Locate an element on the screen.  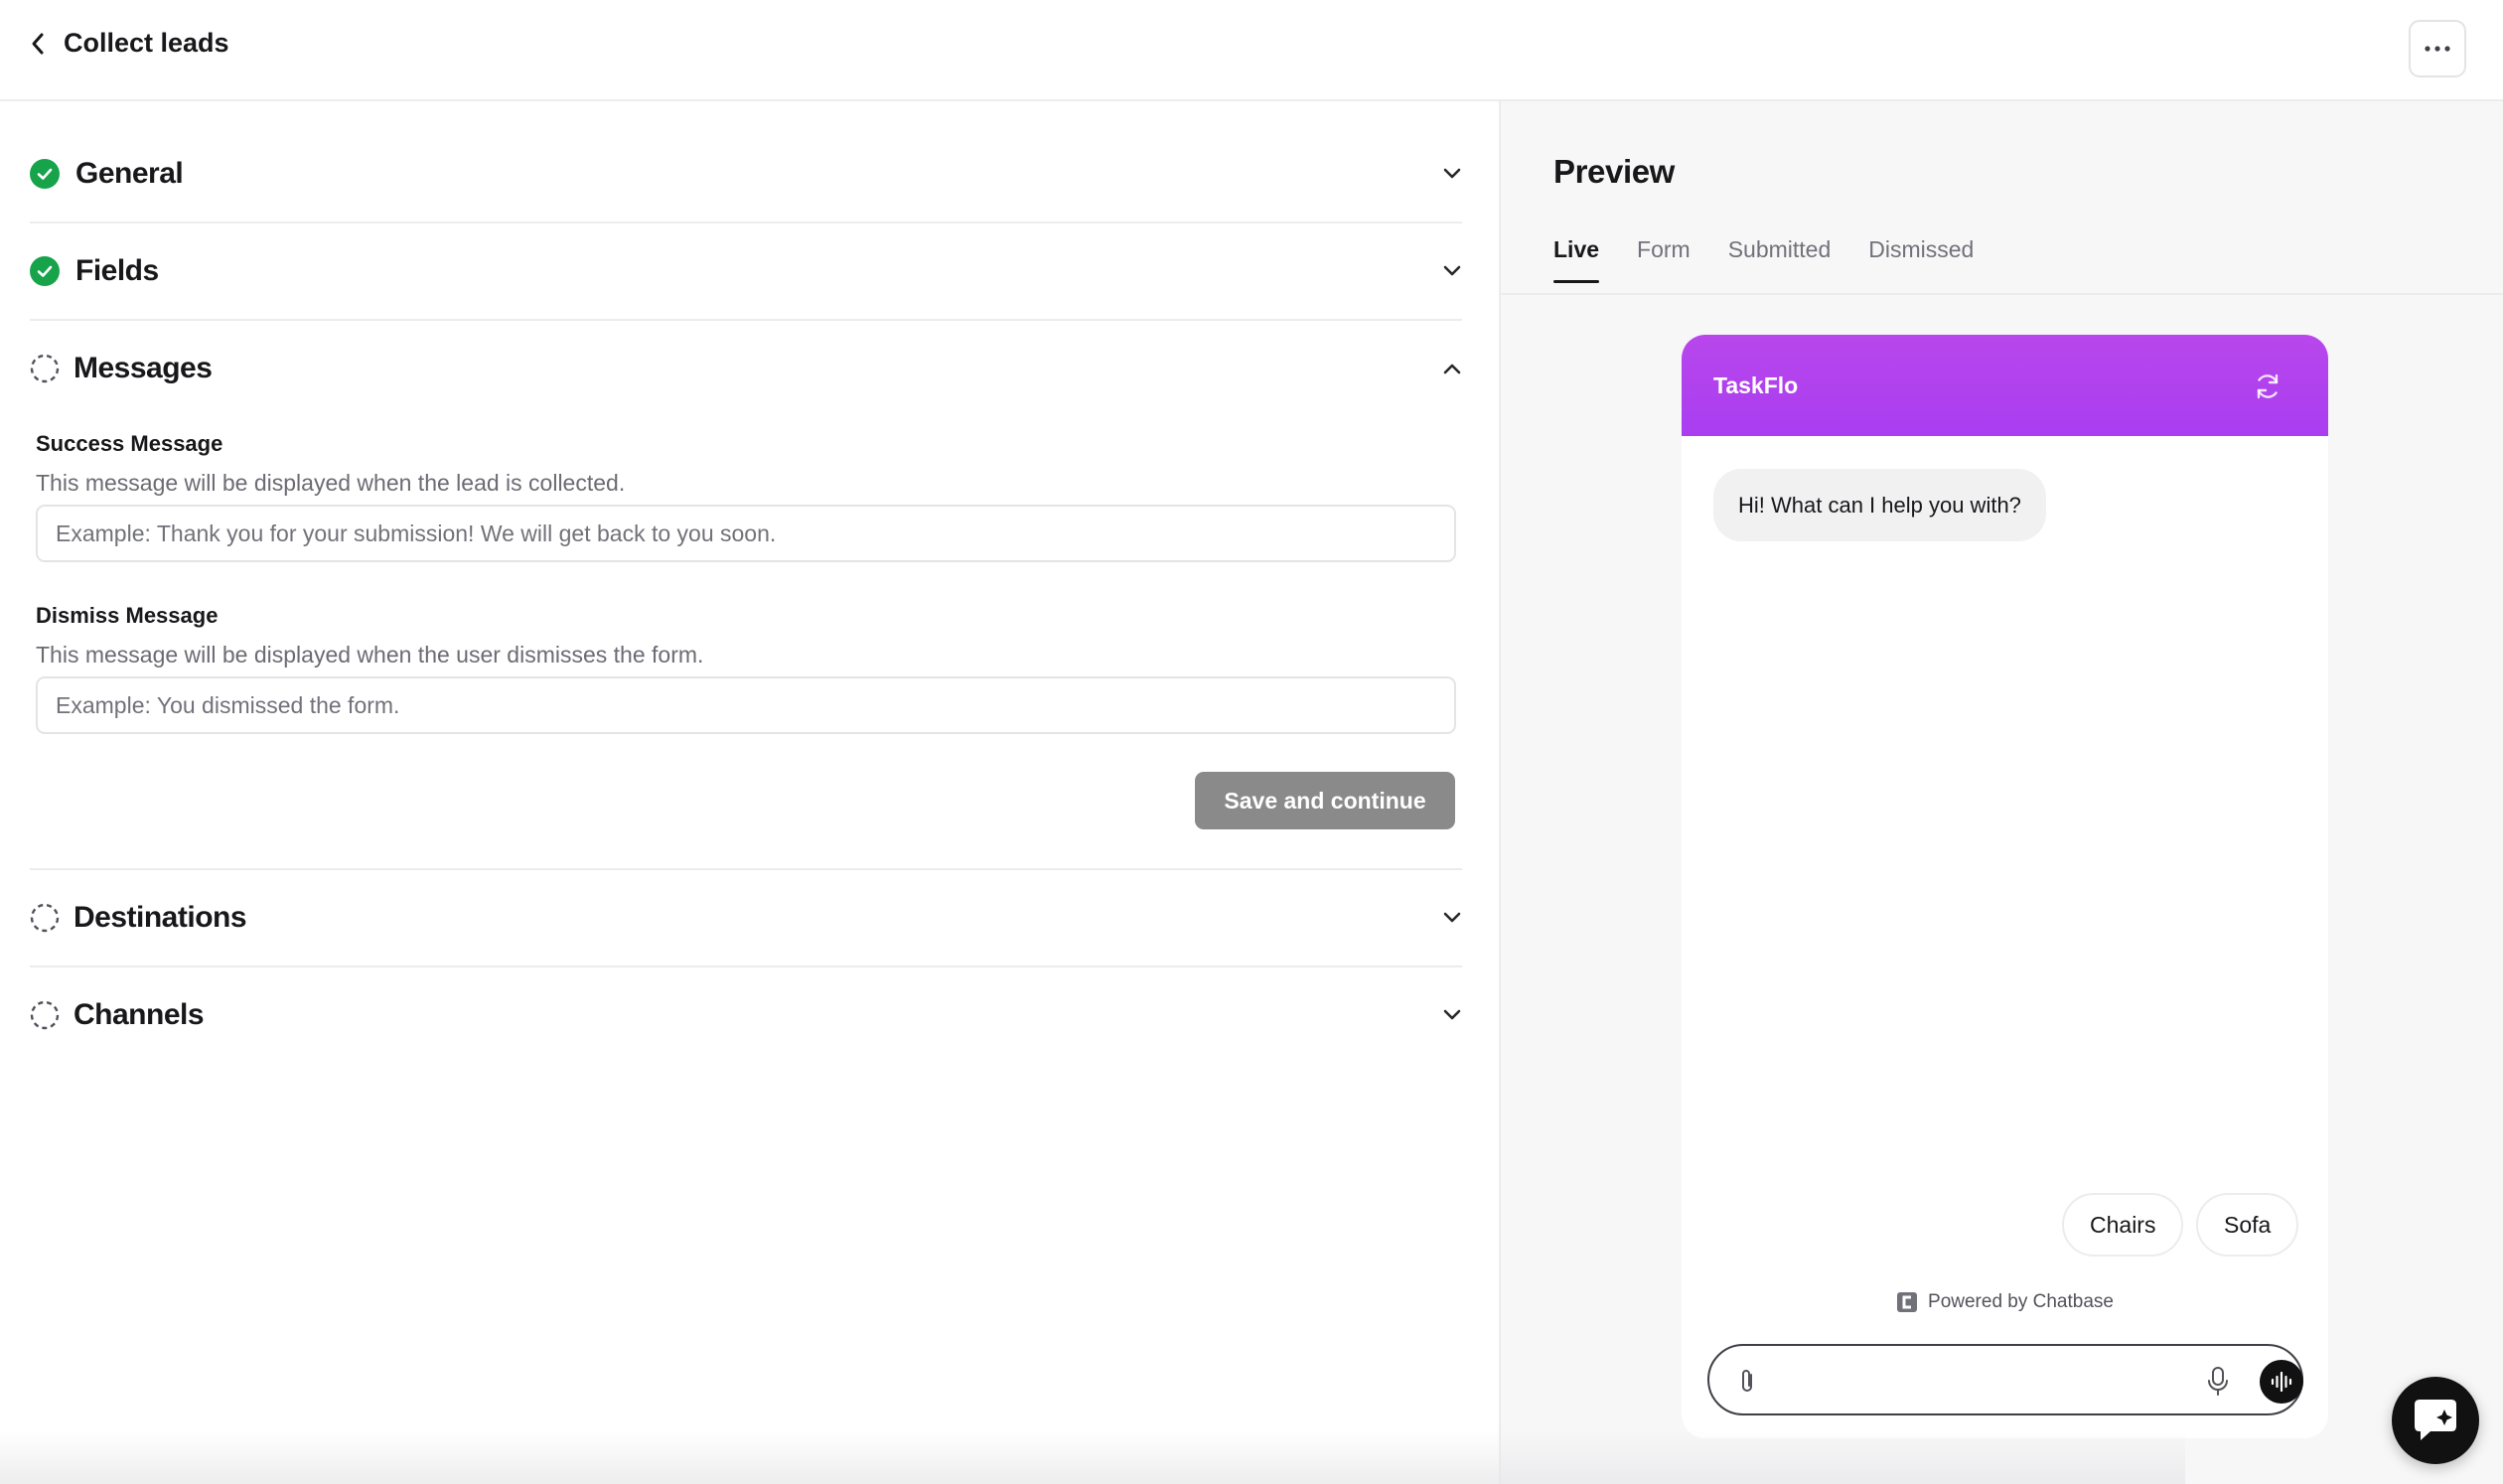
chatbase-logo-icon is located at coordinates (1907, 1302).